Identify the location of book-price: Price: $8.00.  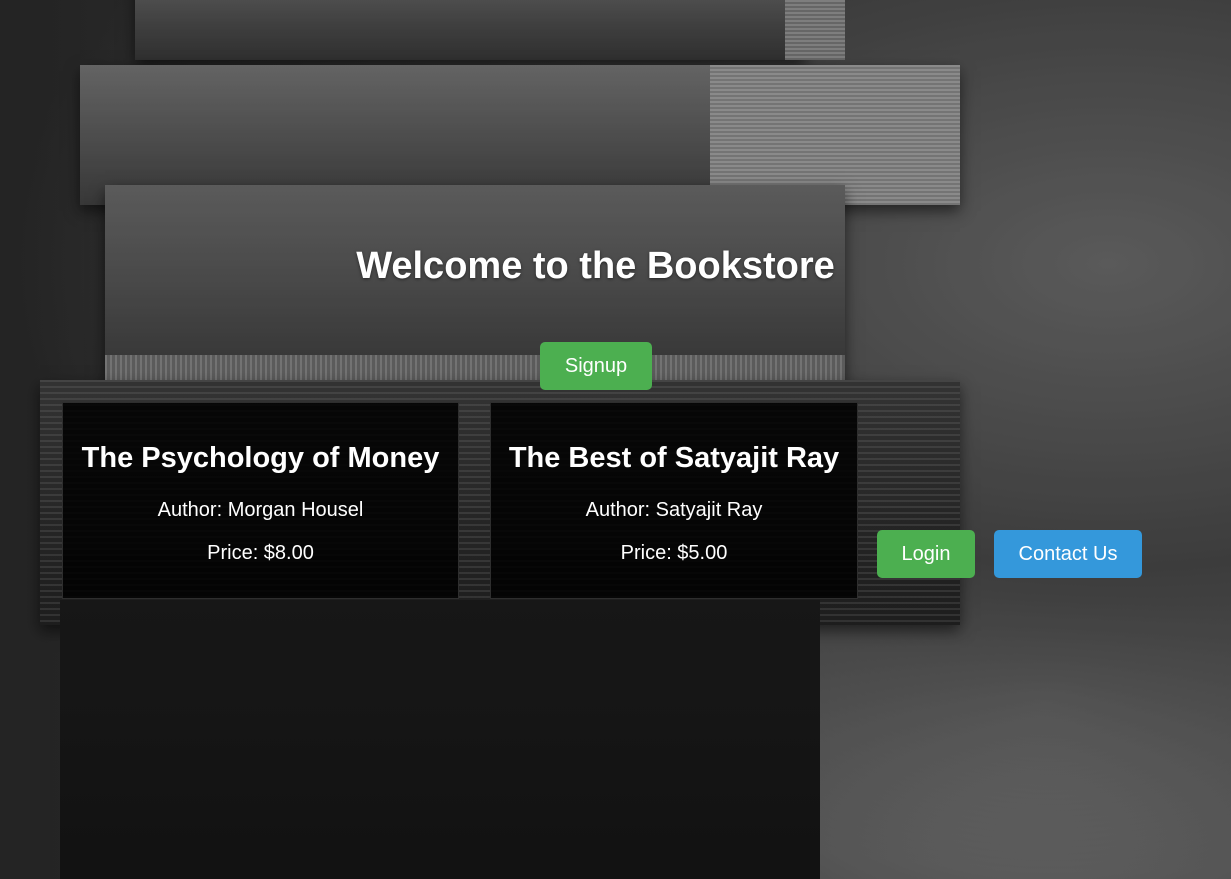
(260, 553).